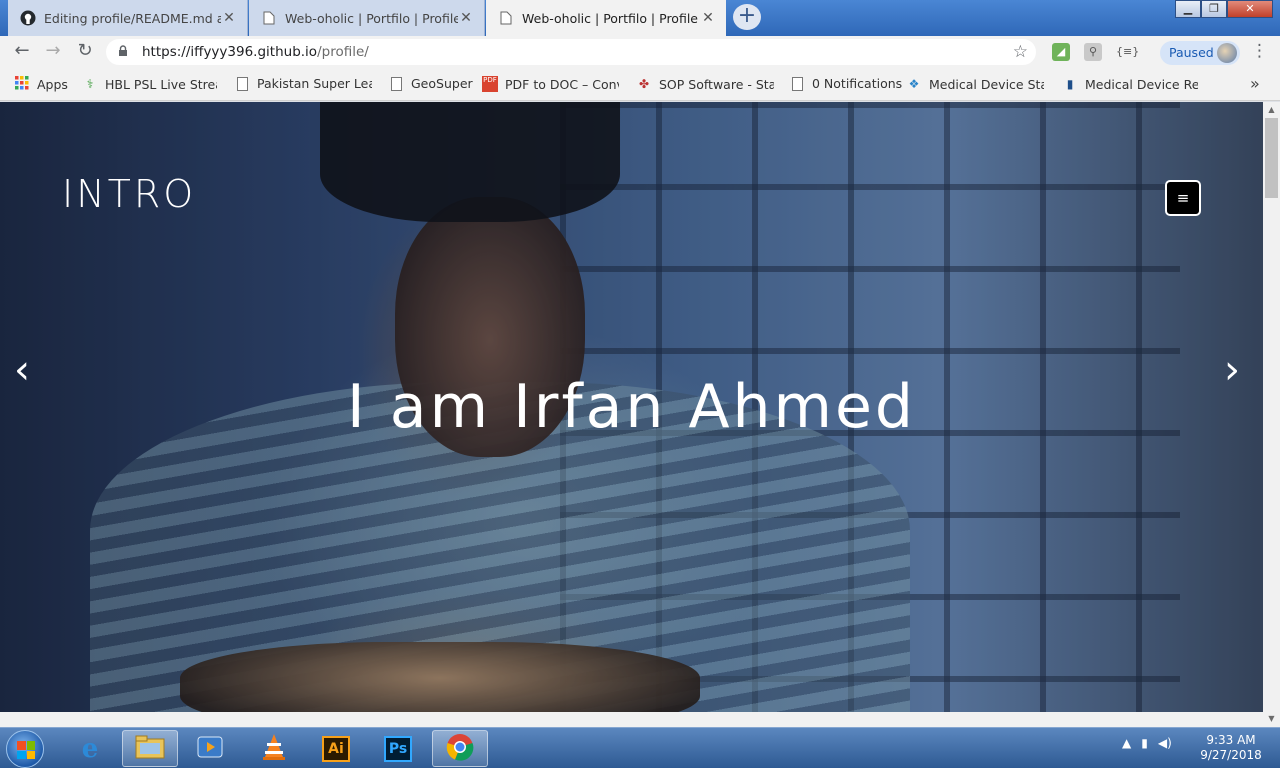 This screenshot has height=768, width=1280. What do you see at coordinates (1231, 755) in the screenshot?
I see `clock-date: 9/27/2018` at bounding box center [1231, 755].